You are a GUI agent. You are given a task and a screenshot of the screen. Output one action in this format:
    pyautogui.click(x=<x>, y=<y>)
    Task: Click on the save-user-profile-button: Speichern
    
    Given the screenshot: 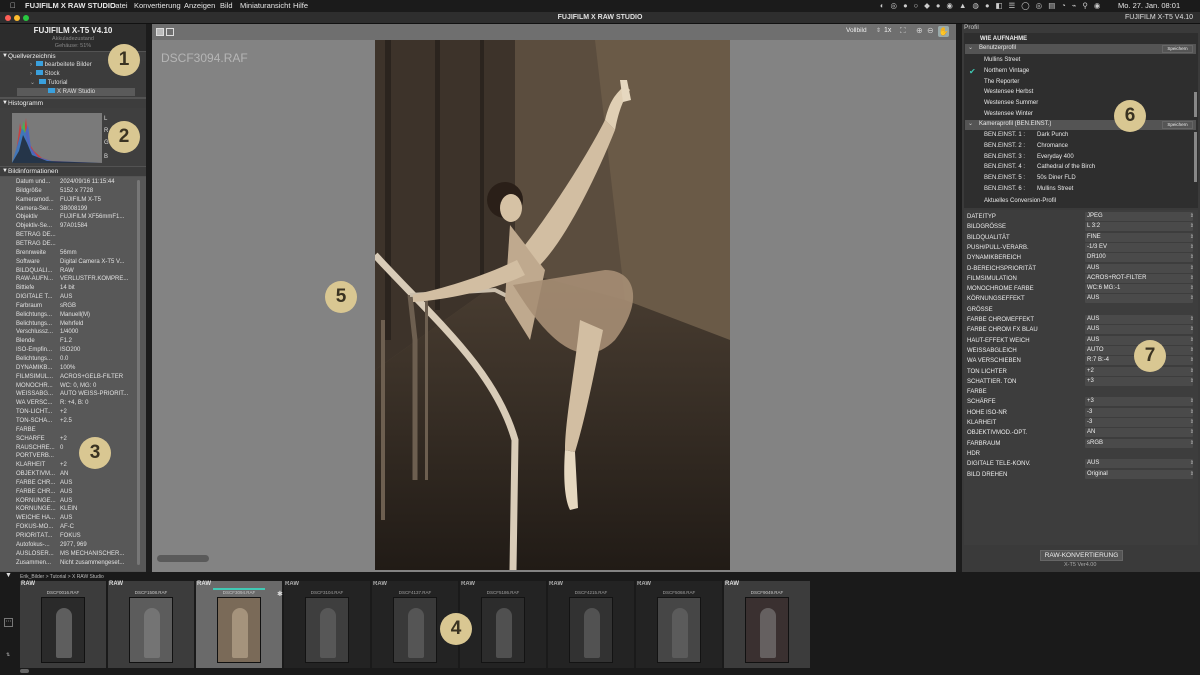 What is the action you would take?
    pyautogui.click(x=1177, y=49)
    